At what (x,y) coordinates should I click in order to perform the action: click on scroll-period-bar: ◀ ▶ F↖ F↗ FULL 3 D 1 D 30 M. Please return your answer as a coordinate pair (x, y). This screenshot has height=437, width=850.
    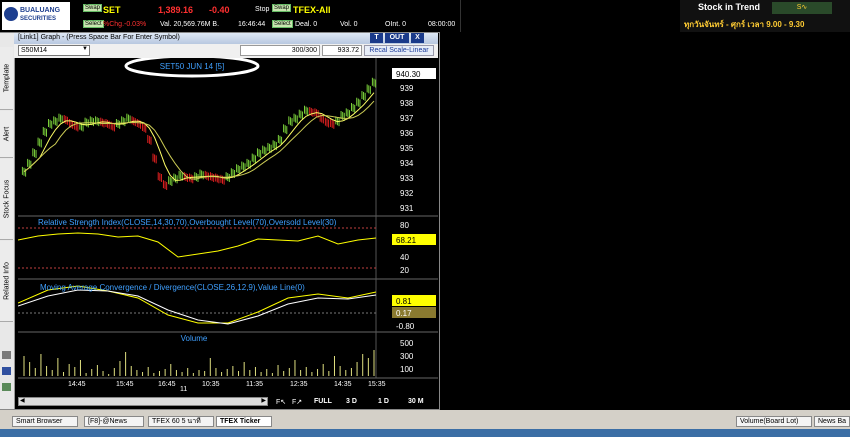
    Looking at the image, I should click on (227, 401).